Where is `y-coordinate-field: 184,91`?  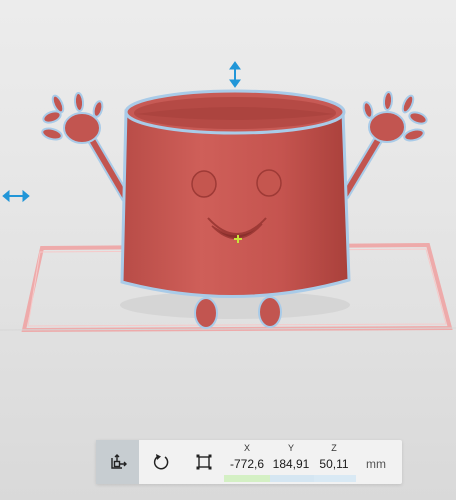
y-coordinate-field: 184,91 is located at coordinates (291, 464).